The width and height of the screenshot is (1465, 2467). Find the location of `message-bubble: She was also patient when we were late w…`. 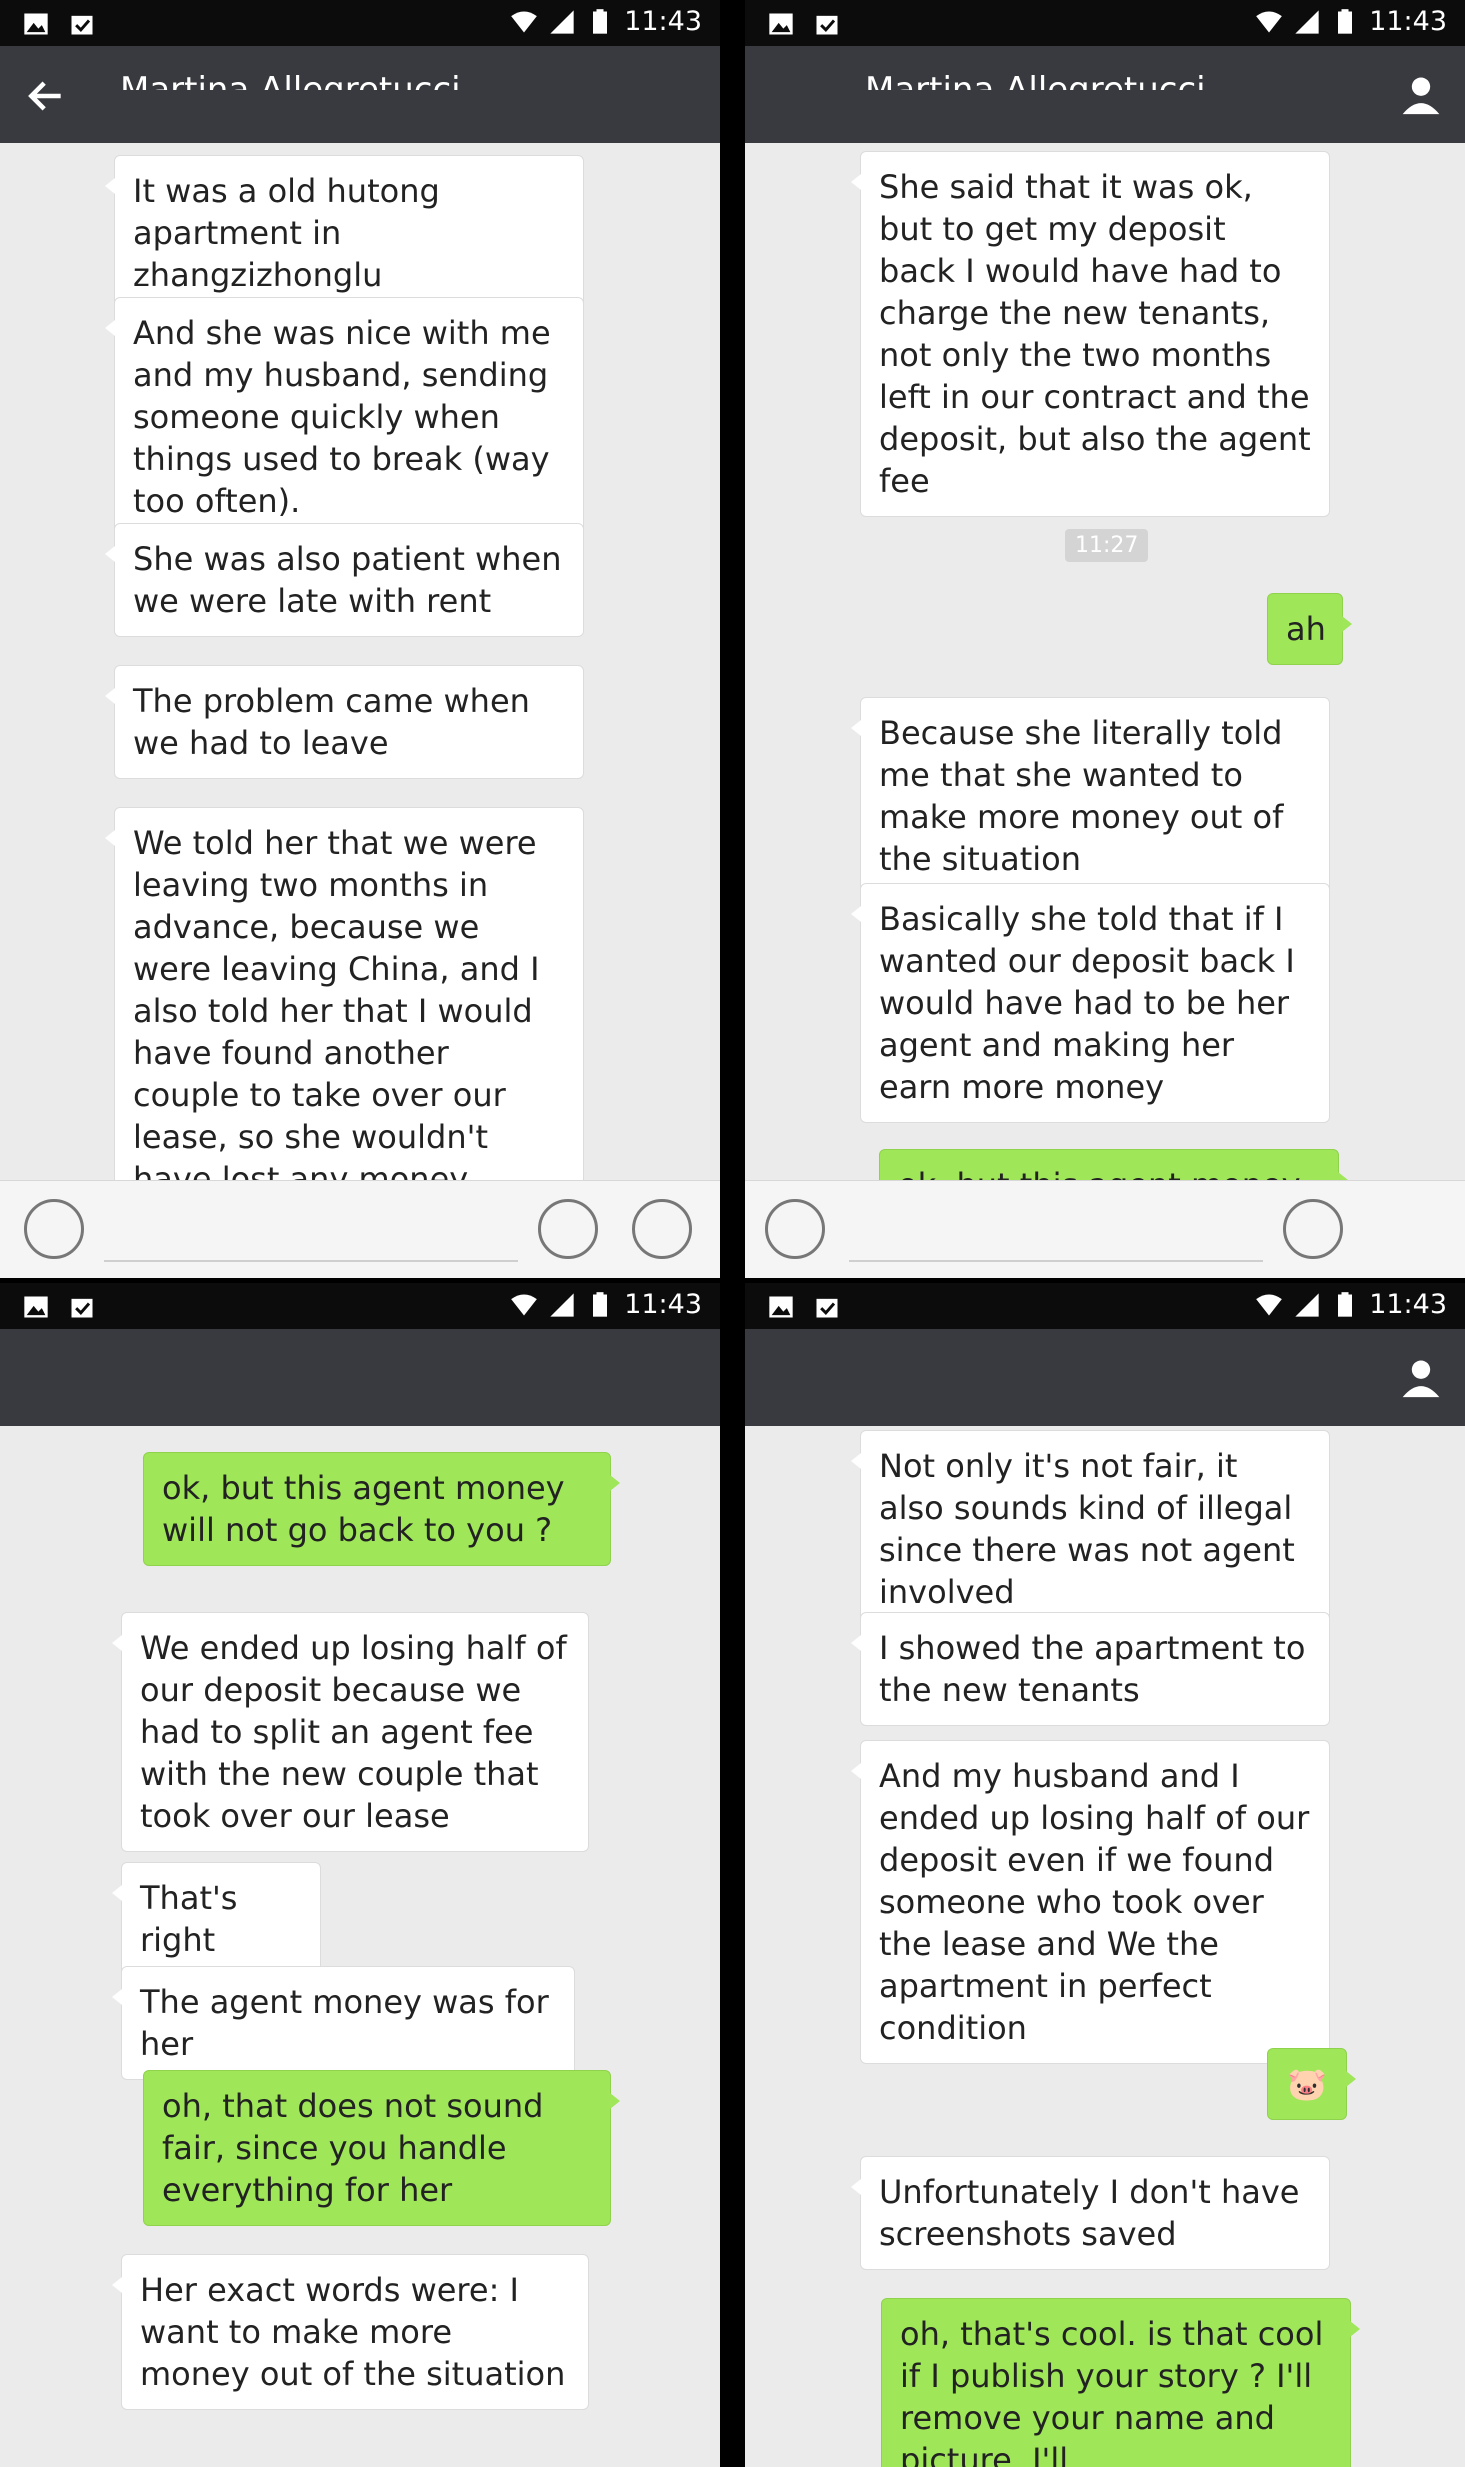

message-bubble: She was also patient when we were late w… is located at coordinates (344, 580).